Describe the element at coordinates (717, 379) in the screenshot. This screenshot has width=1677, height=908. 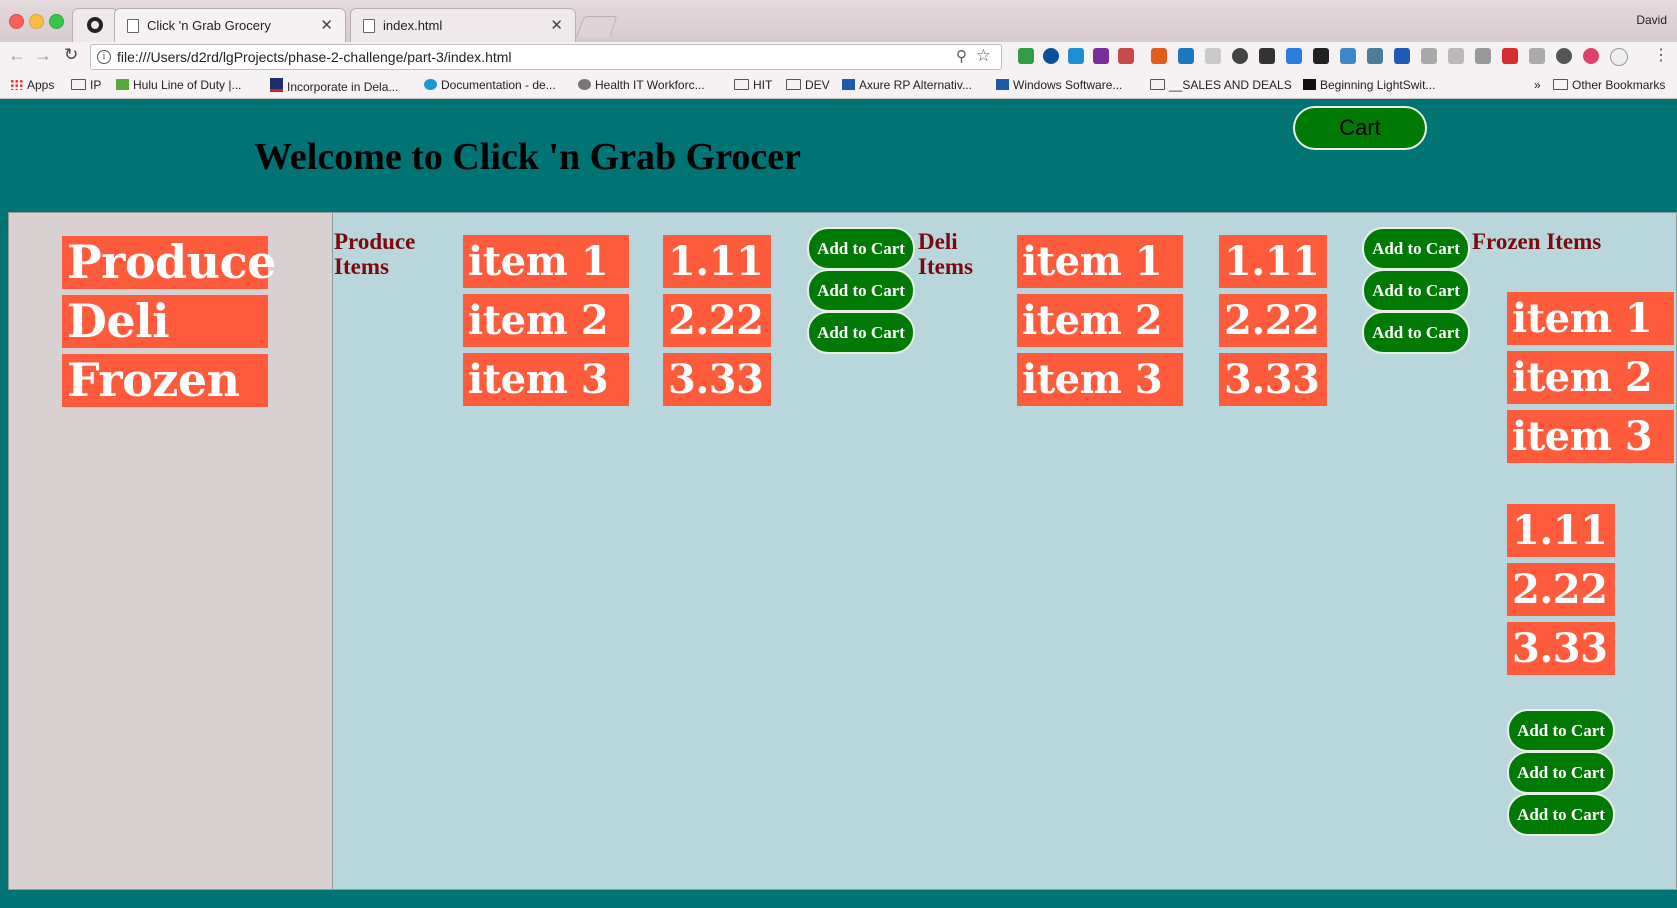
I see `produce-item-price: 3.33` at that location.